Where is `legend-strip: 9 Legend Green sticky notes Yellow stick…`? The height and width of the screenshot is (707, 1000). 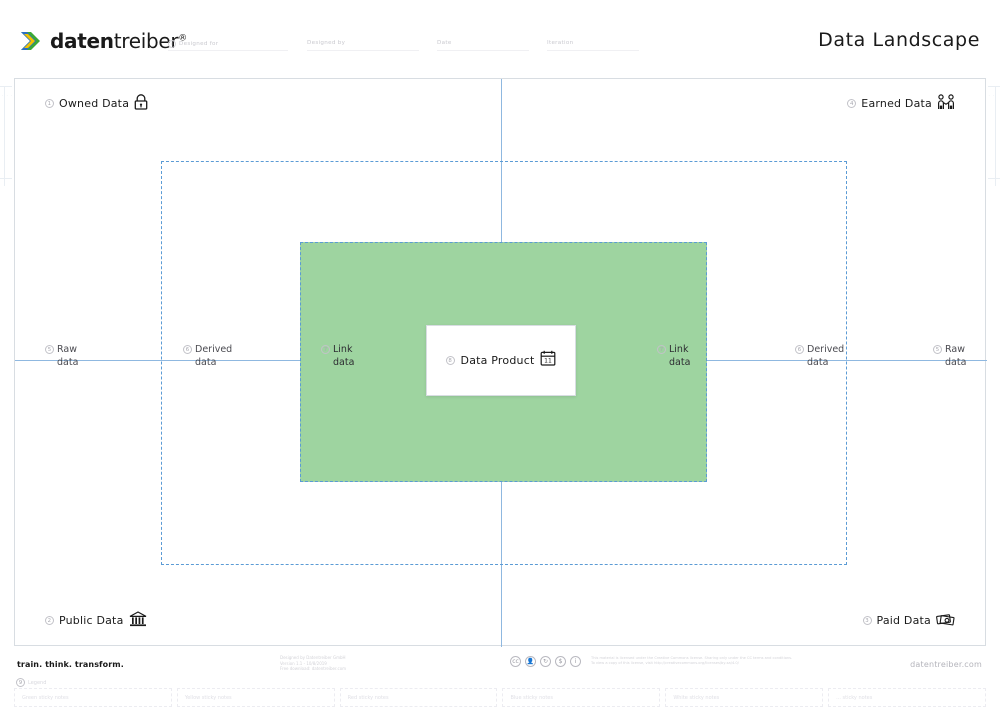 legend-strip: 9 Legend Green sticky notes Yellow stick… is located at coordinates (500, 692).